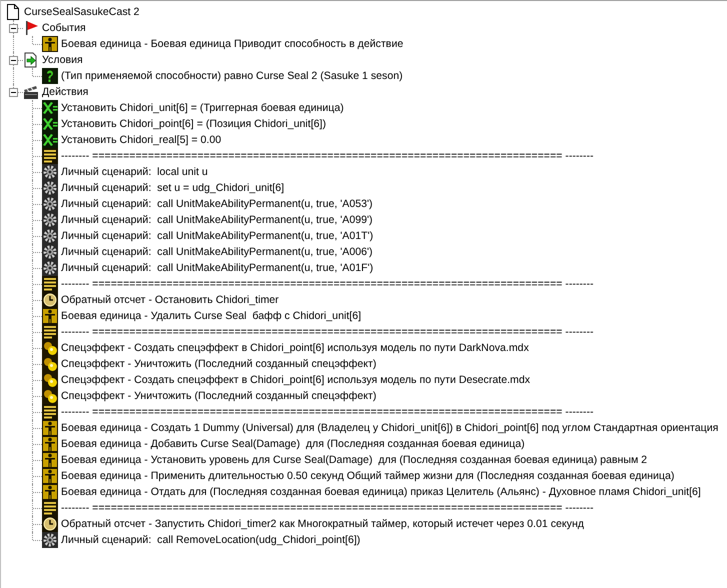  I want to click on action-line: Установить Chidori_unit[6] = (Триггерная боевая единица), so click(202, 108).